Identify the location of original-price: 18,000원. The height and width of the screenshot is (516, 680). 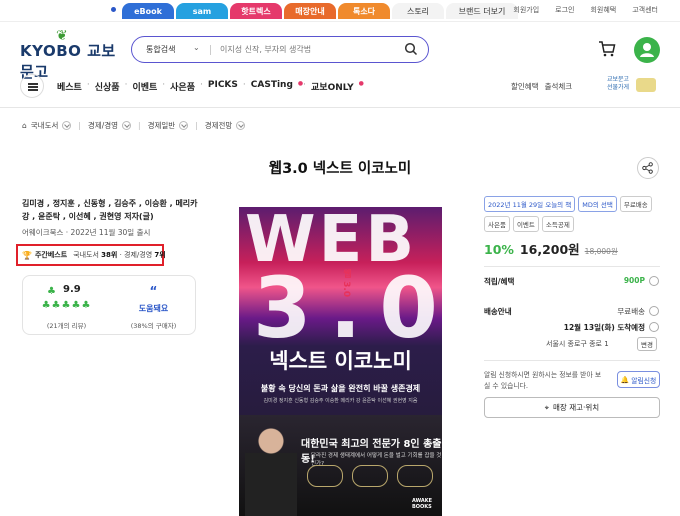
(601, 251).